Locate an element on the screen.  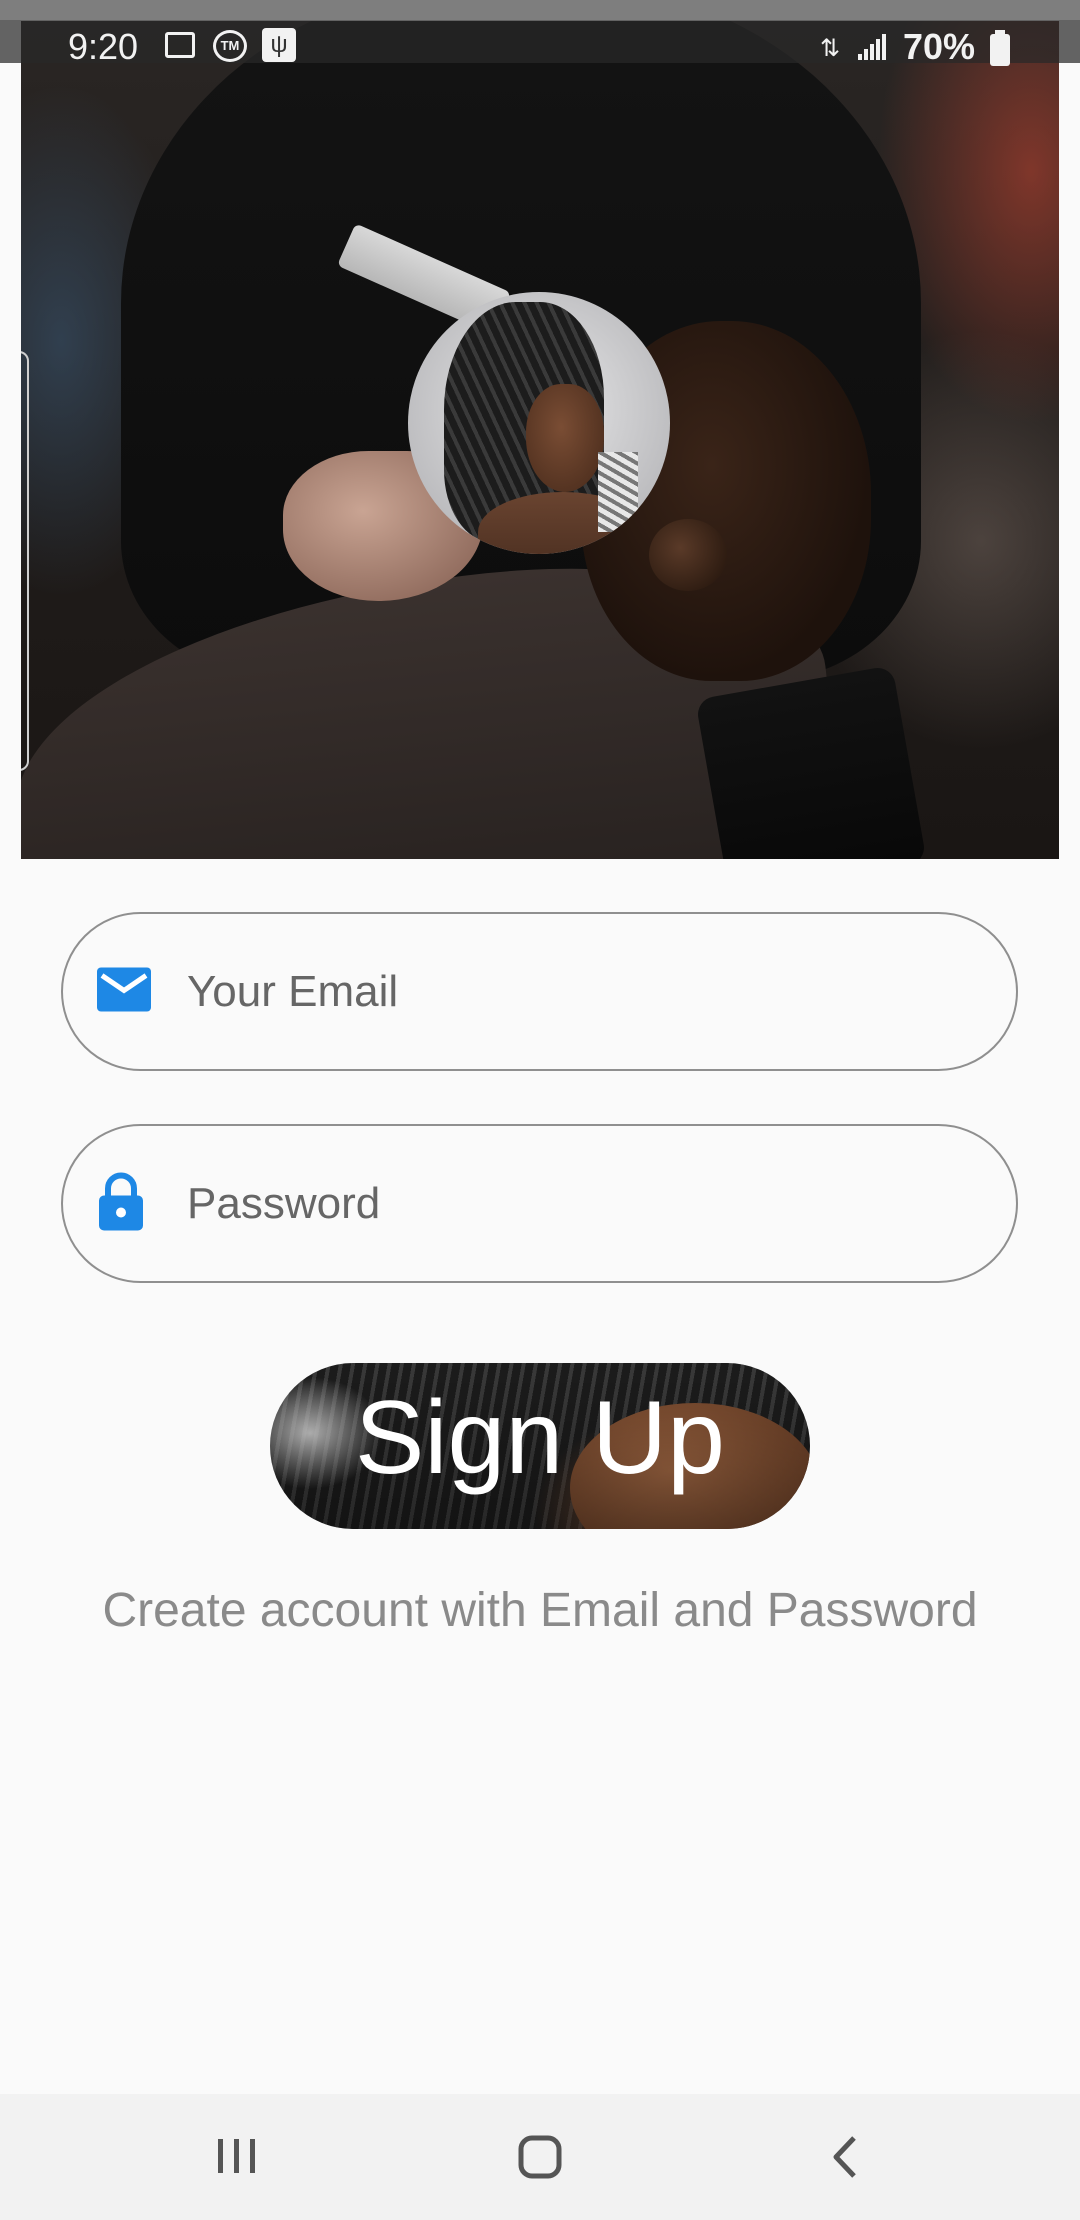
lock-icon is located at coordinates (121, 1203).